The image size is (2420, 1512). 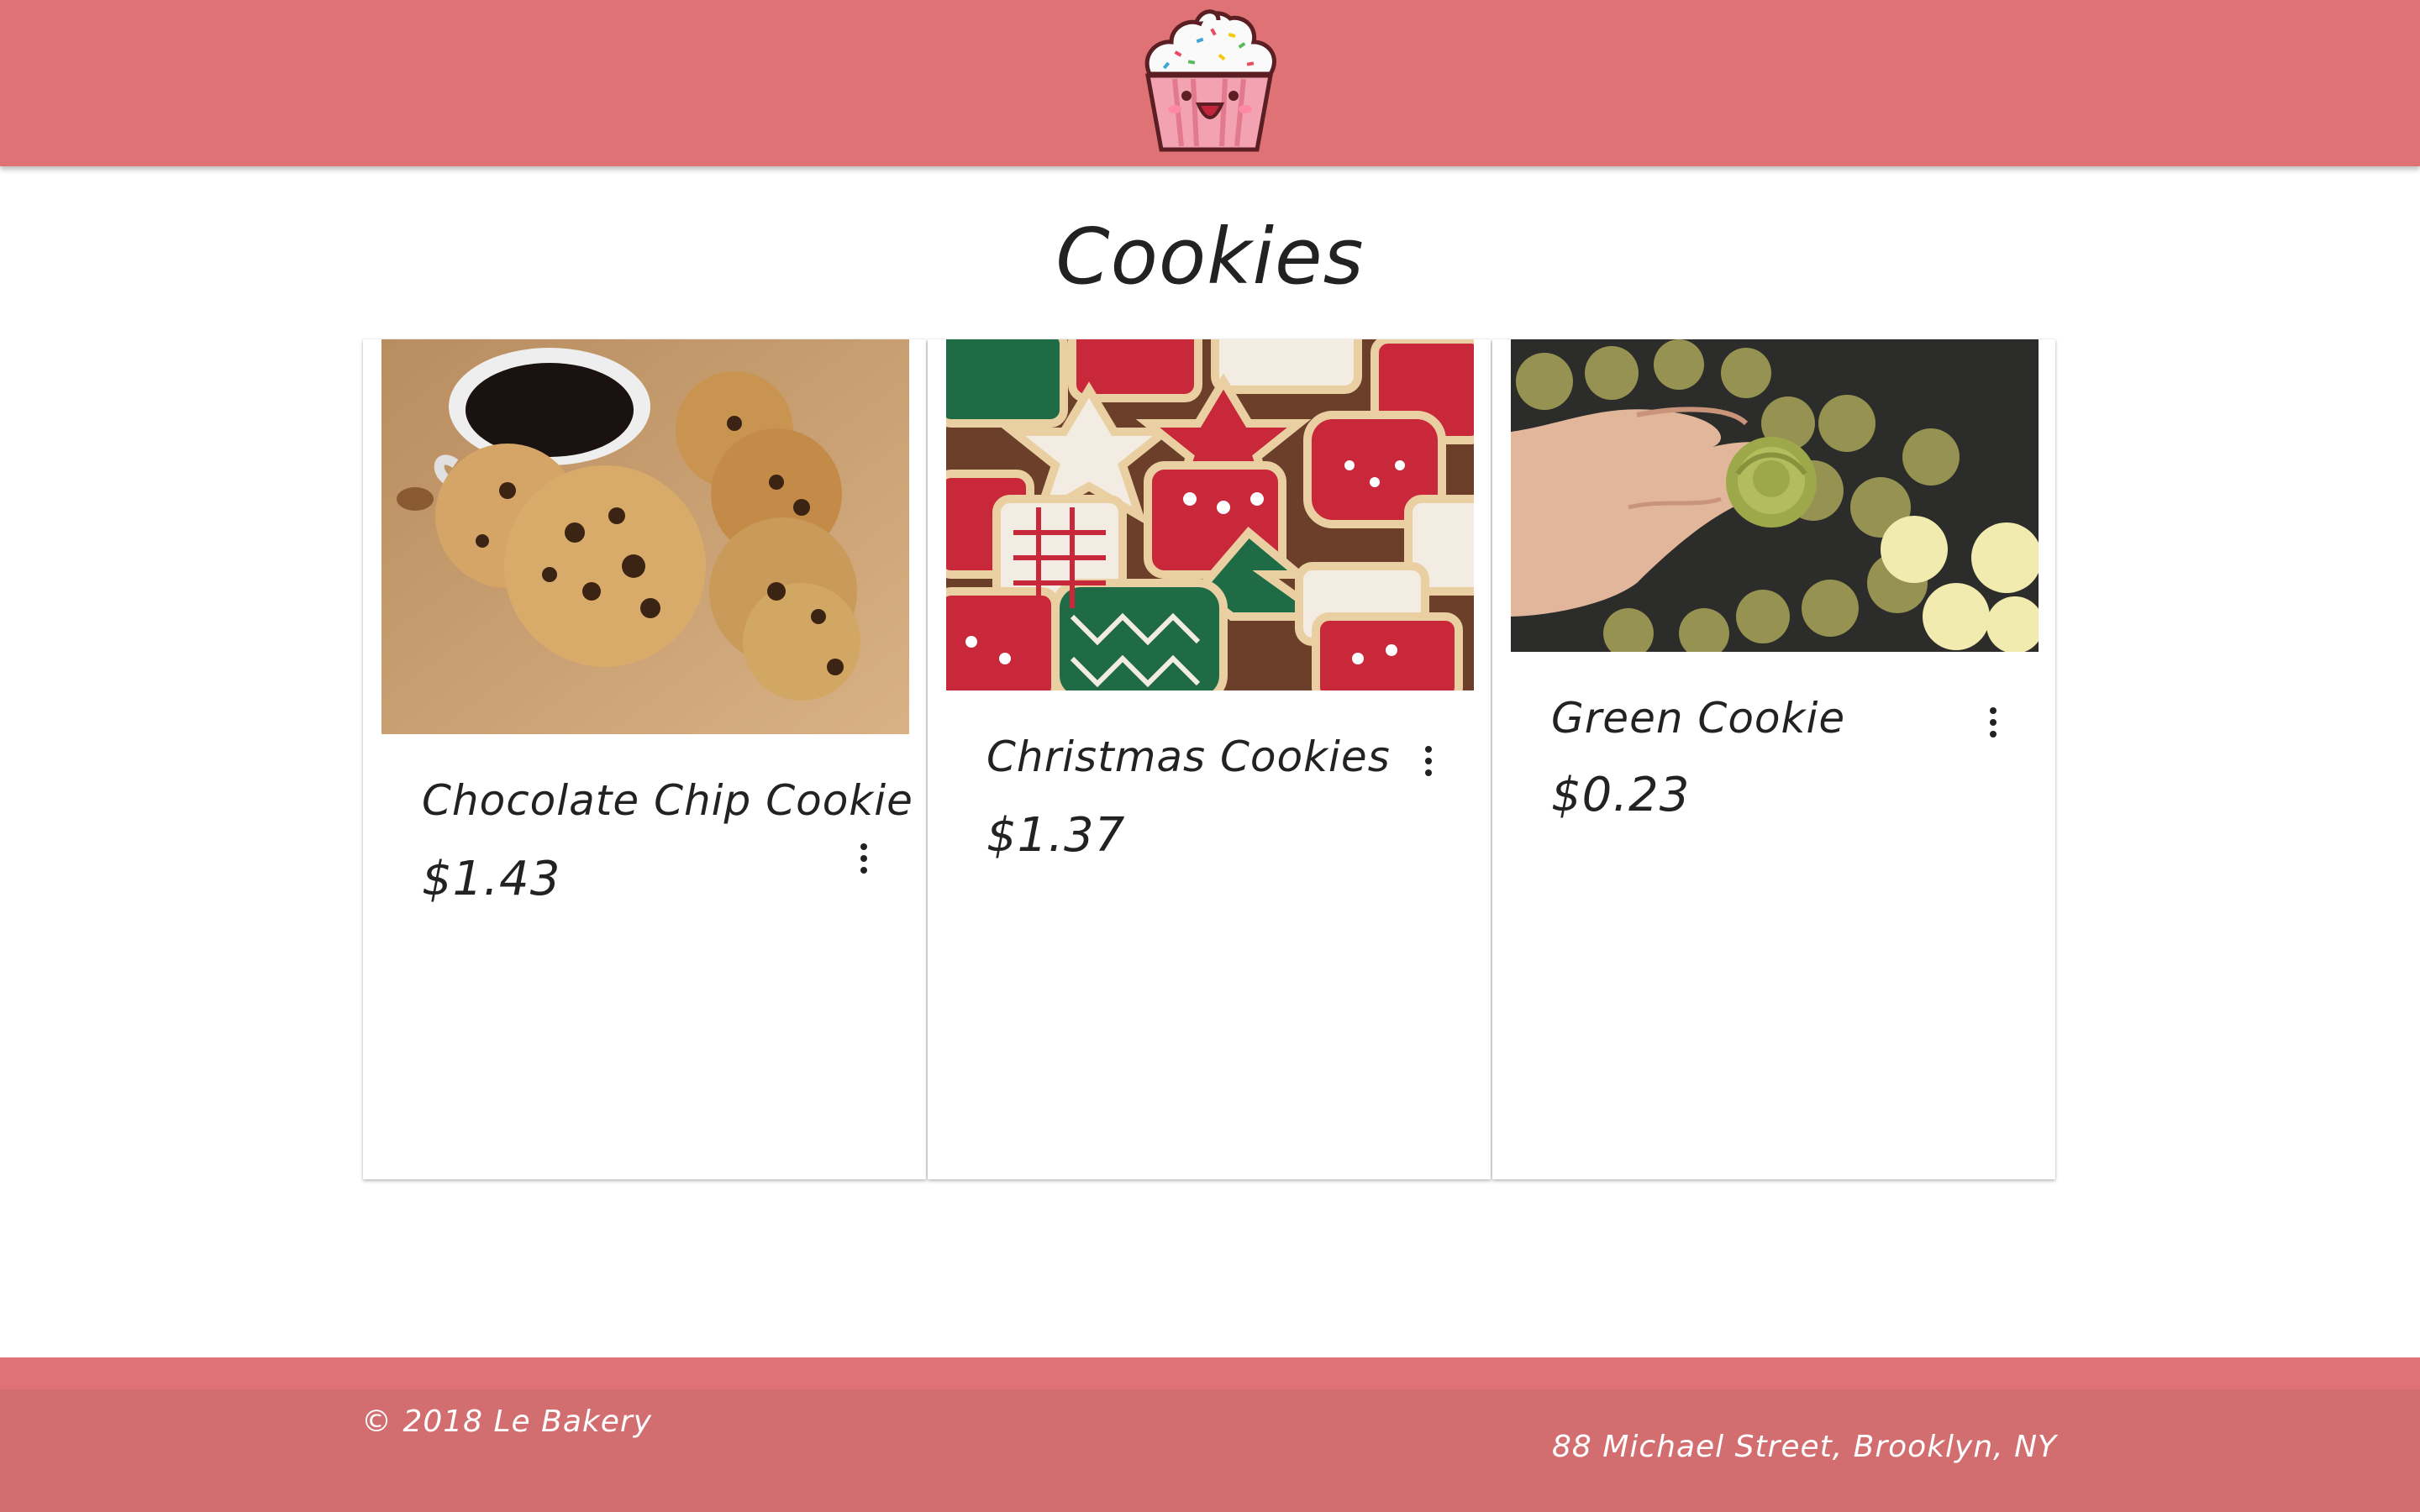 What do you see at coordinates (1698, 718) in the screenshot?
I see `product-name: Green Cookie` at bounding box center [1698, 718].